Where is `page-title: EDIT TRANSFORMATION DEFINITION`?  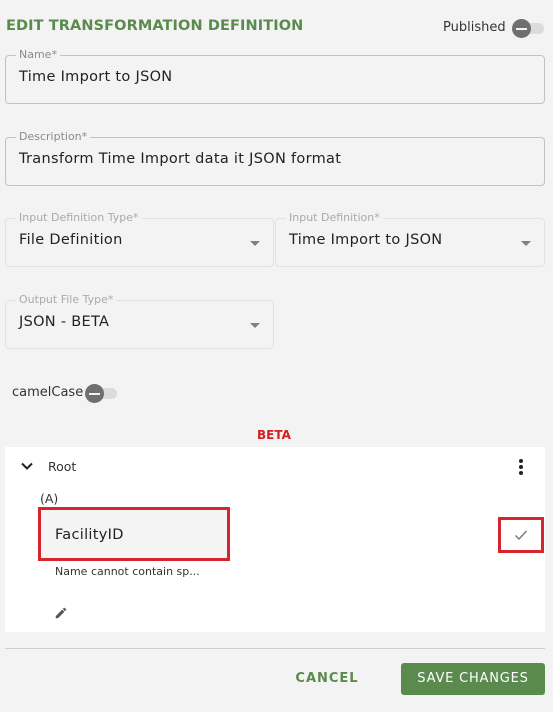
page-title: EDIT TRANSFORMATION DEFINITION is located at coordinates (155, 26).